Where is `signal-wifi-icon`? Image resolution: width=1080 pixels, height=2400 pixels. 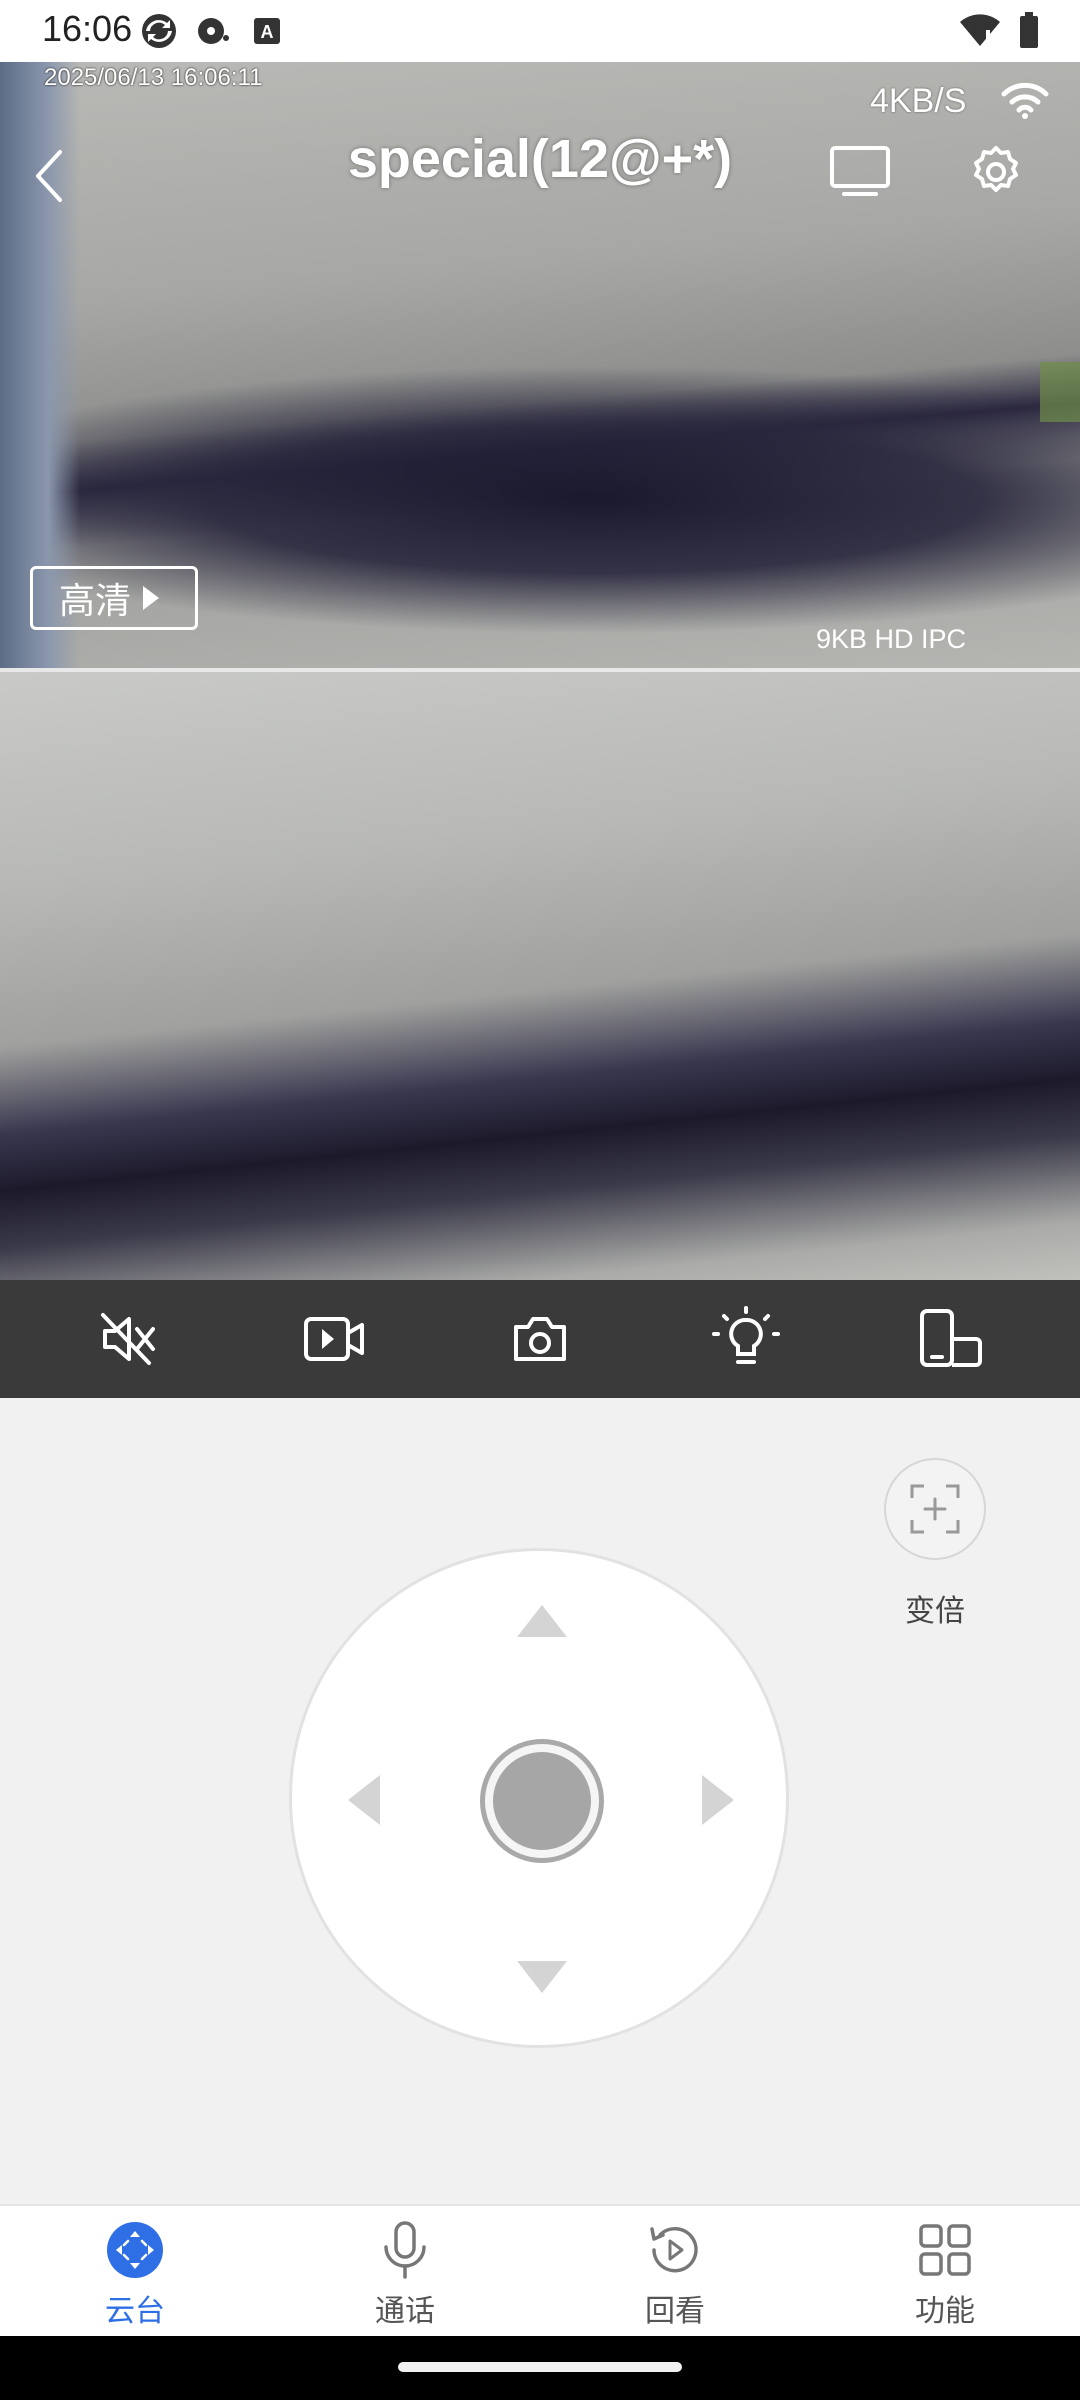 signal-wifi-icon is located at coordinates (1025, 102).